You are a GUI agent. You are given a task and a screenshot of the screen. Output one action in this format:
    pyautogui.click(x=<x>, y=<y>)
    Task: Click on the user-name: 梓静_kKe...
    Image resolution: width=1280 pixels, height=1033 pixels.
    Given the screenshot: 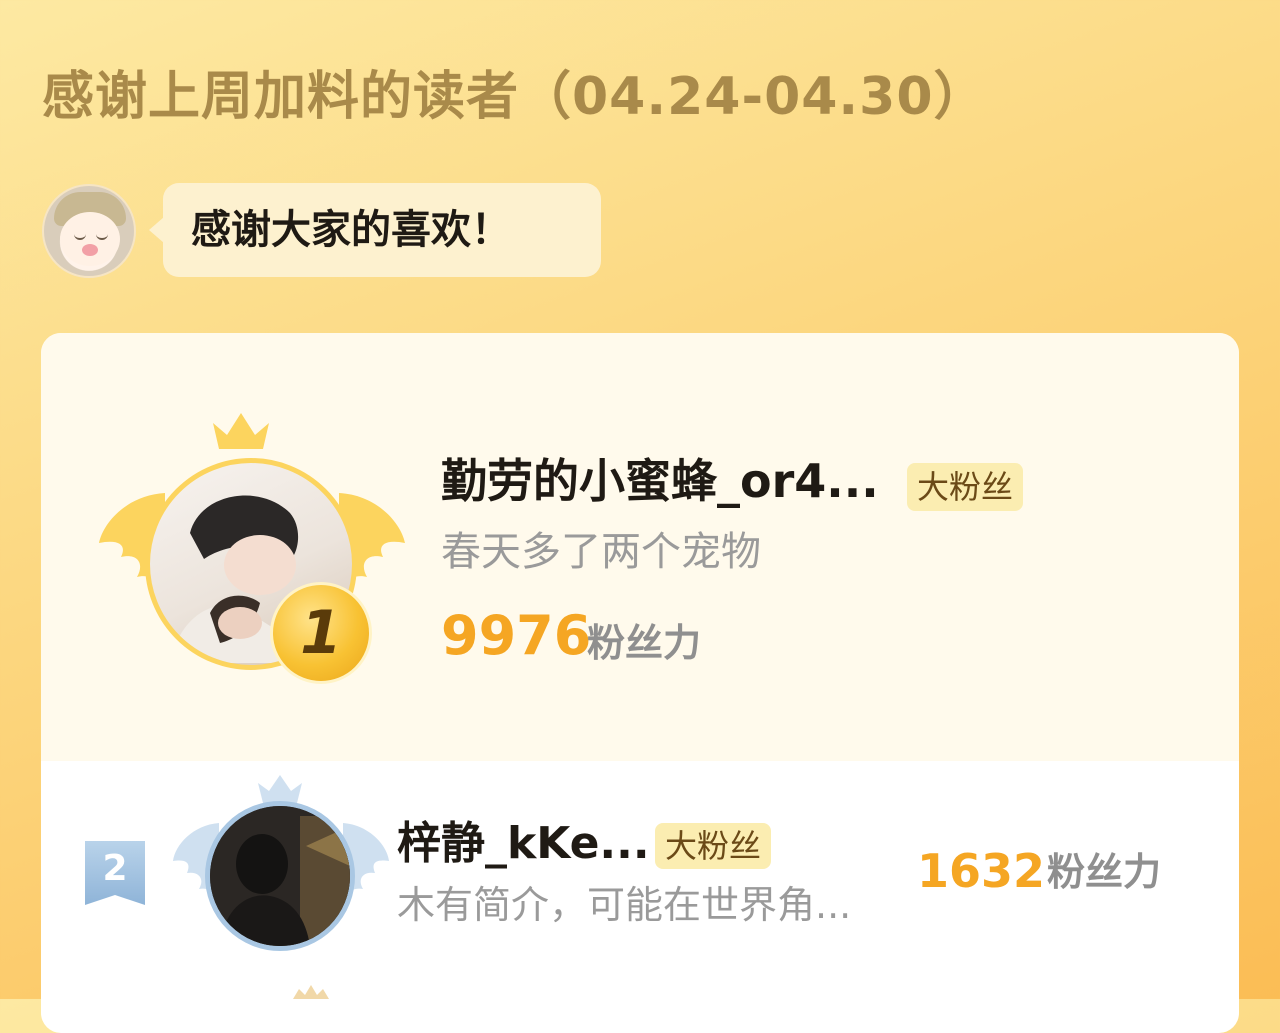 What is the action you would take?
    pyautogui.click(x=523, y=844)
    